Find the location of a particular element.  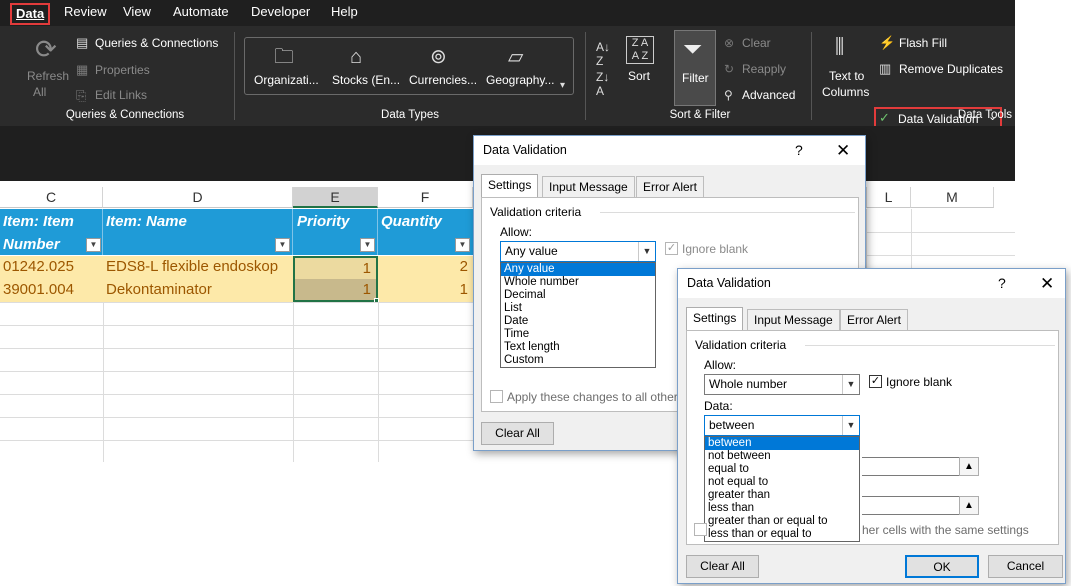

list-item: less than or equal to is located at coordinates (782, 534).